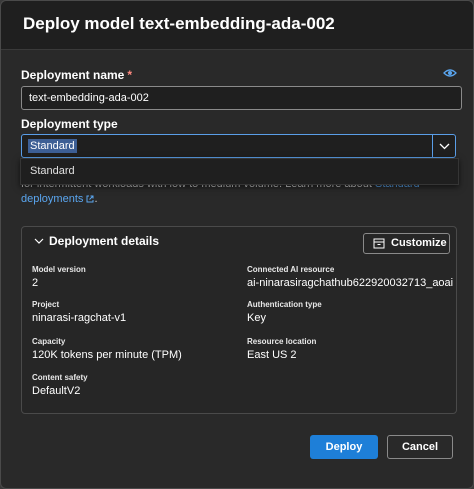 The height and width of the screenshot is (489, 474). Describe the element at coordinates (56, 391) in the screenshot. I see `content-safety-value: DefaultV2` at that location.